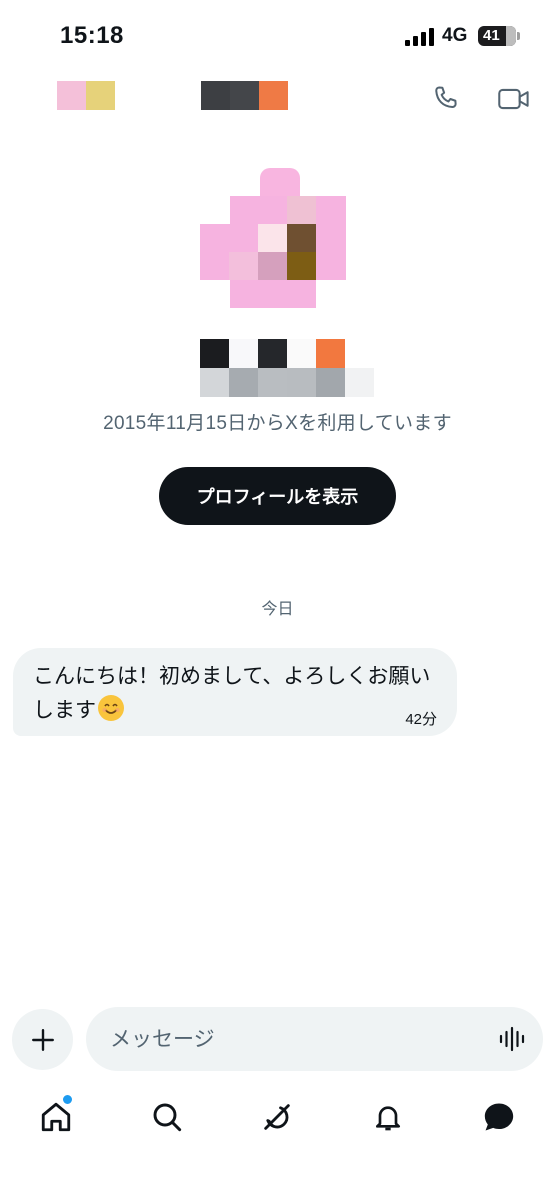  I want to click on message-bubble: こんにちは！初めまして、よろしくお願いします 42分, so click(235, 692).